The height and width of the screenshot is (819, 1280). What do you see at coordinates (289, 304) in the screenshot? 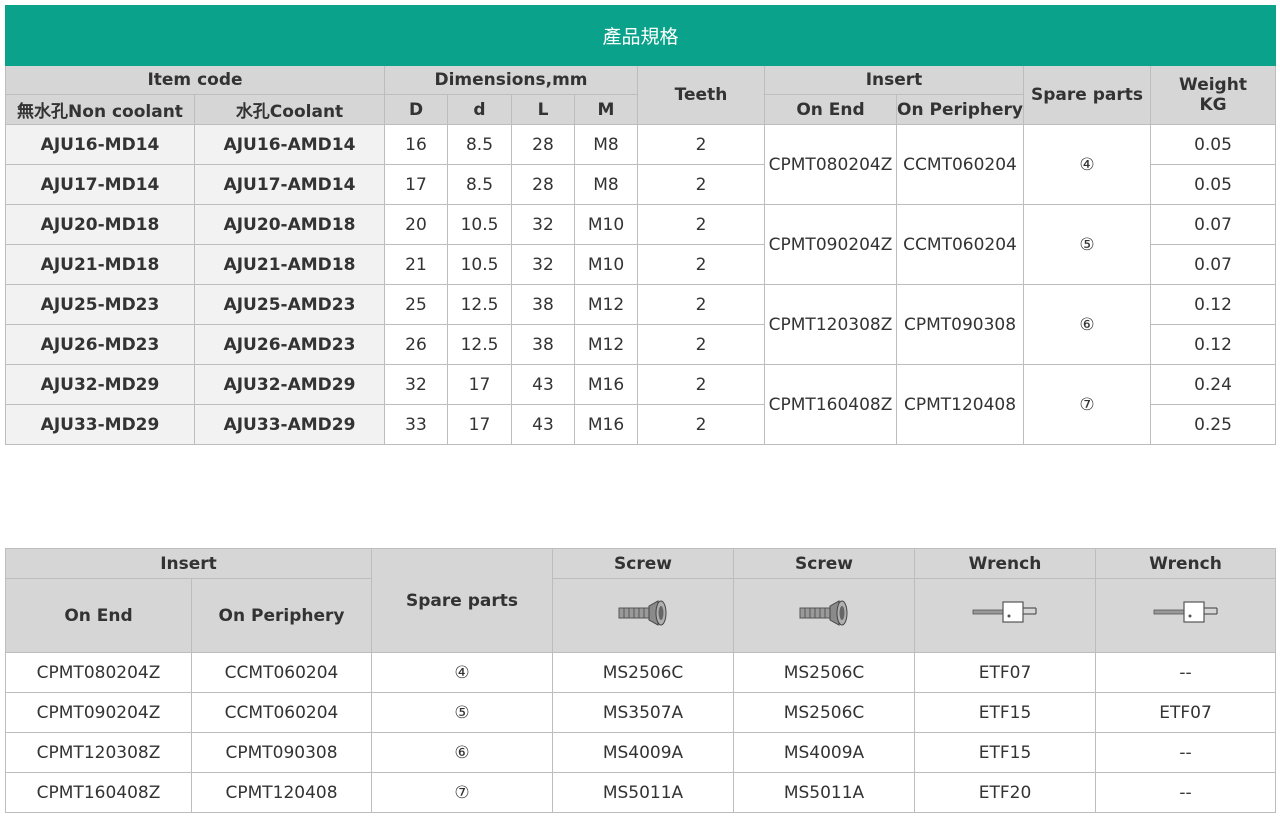
I see `coolant-code: AJU25-AMD23` at bounding box center [289, 304].